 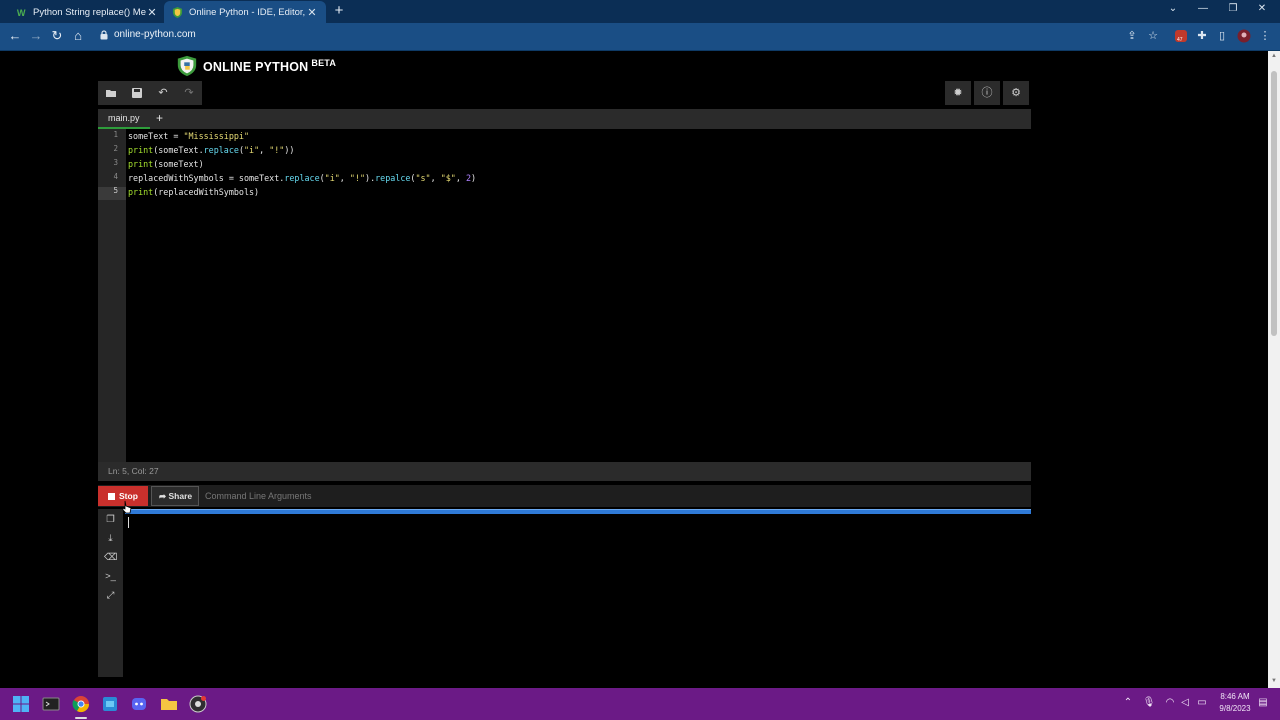 I want to click on volume-icon: ◁, so click(x=1185, y=702).